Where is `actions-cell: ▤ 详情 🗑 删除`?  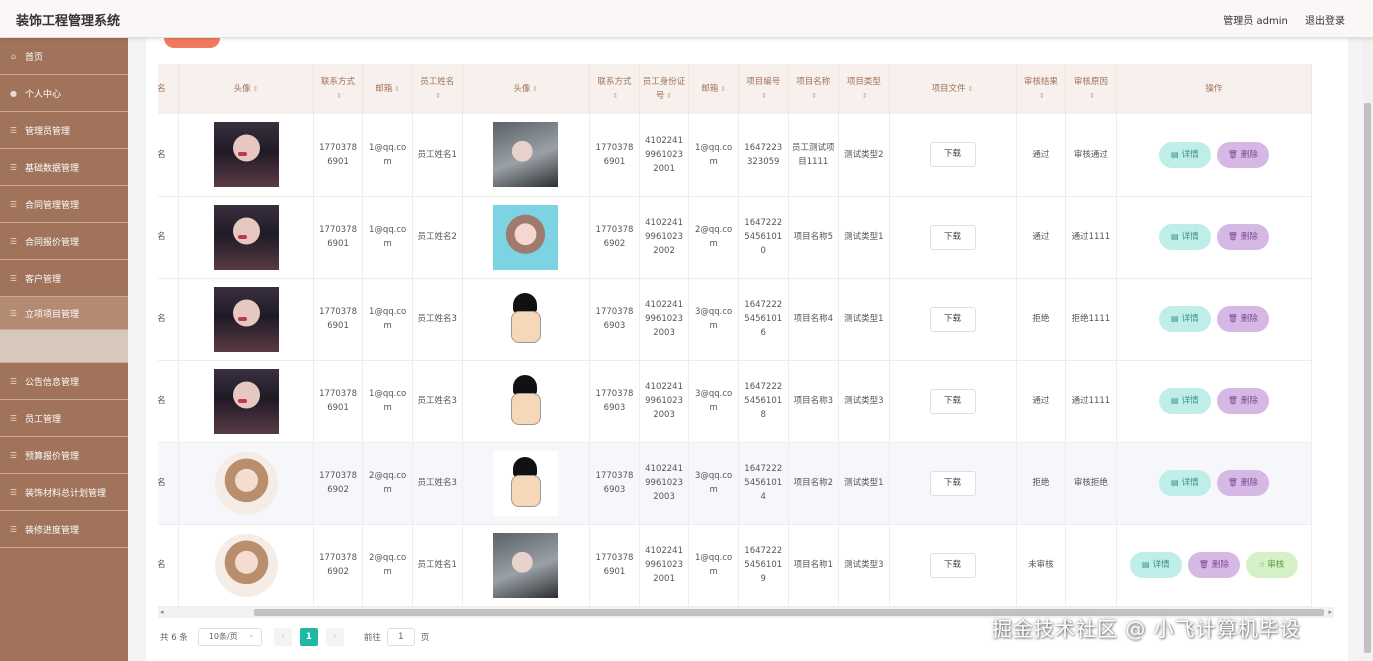
actions-cell: ▤ 详情 🗑 删除 is located at coordinates (1214, 237).